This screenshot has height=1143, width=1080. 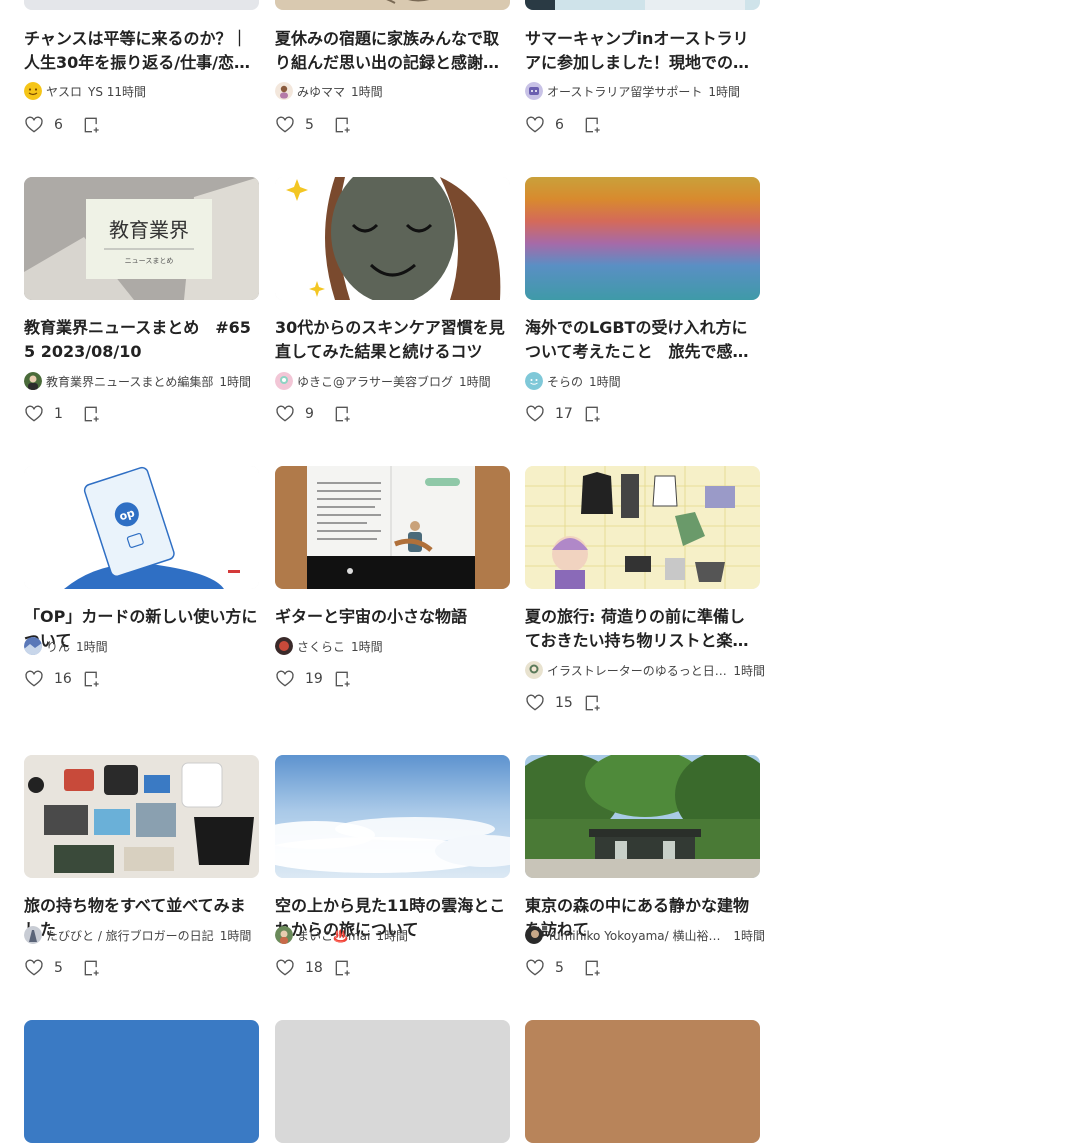 I want to click on author-line: まいこ♨️mai 1時間, so click(x=395, y=935).